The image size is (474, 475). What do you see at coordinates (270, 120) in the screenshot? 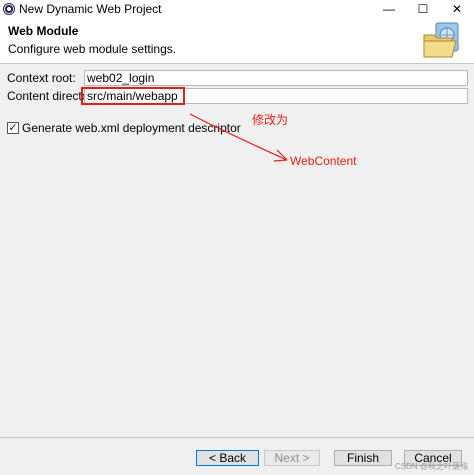
I see `annotation-note: 修改为` at bounding box center [270, 120].